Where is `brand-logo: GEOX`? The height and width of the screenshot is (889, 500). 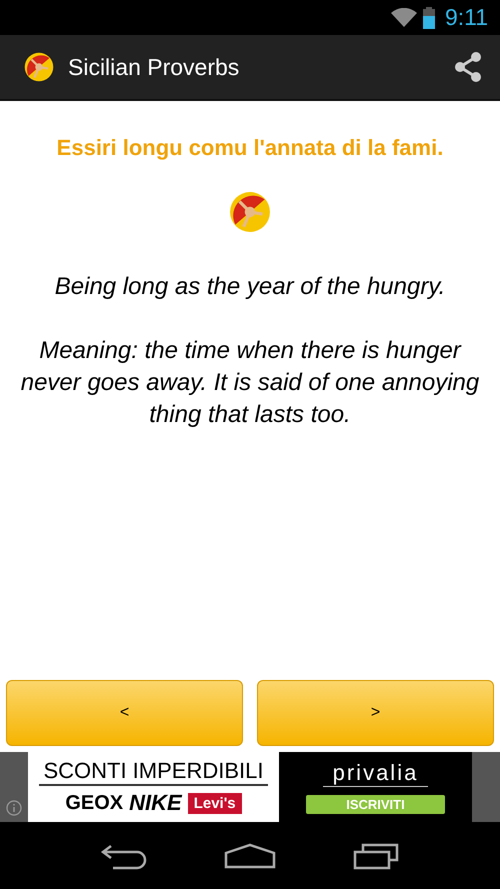
brand-logo: GEOX is located at coordinates (94, 803).